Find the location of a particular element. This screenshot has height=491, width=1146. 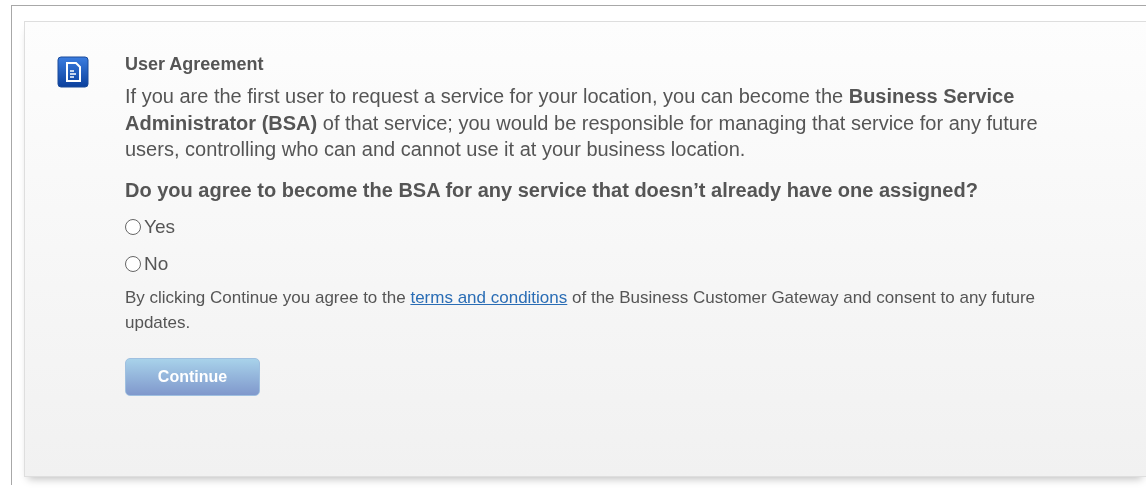

terms-link: terms and conditions is located at coordinates (489, 297).